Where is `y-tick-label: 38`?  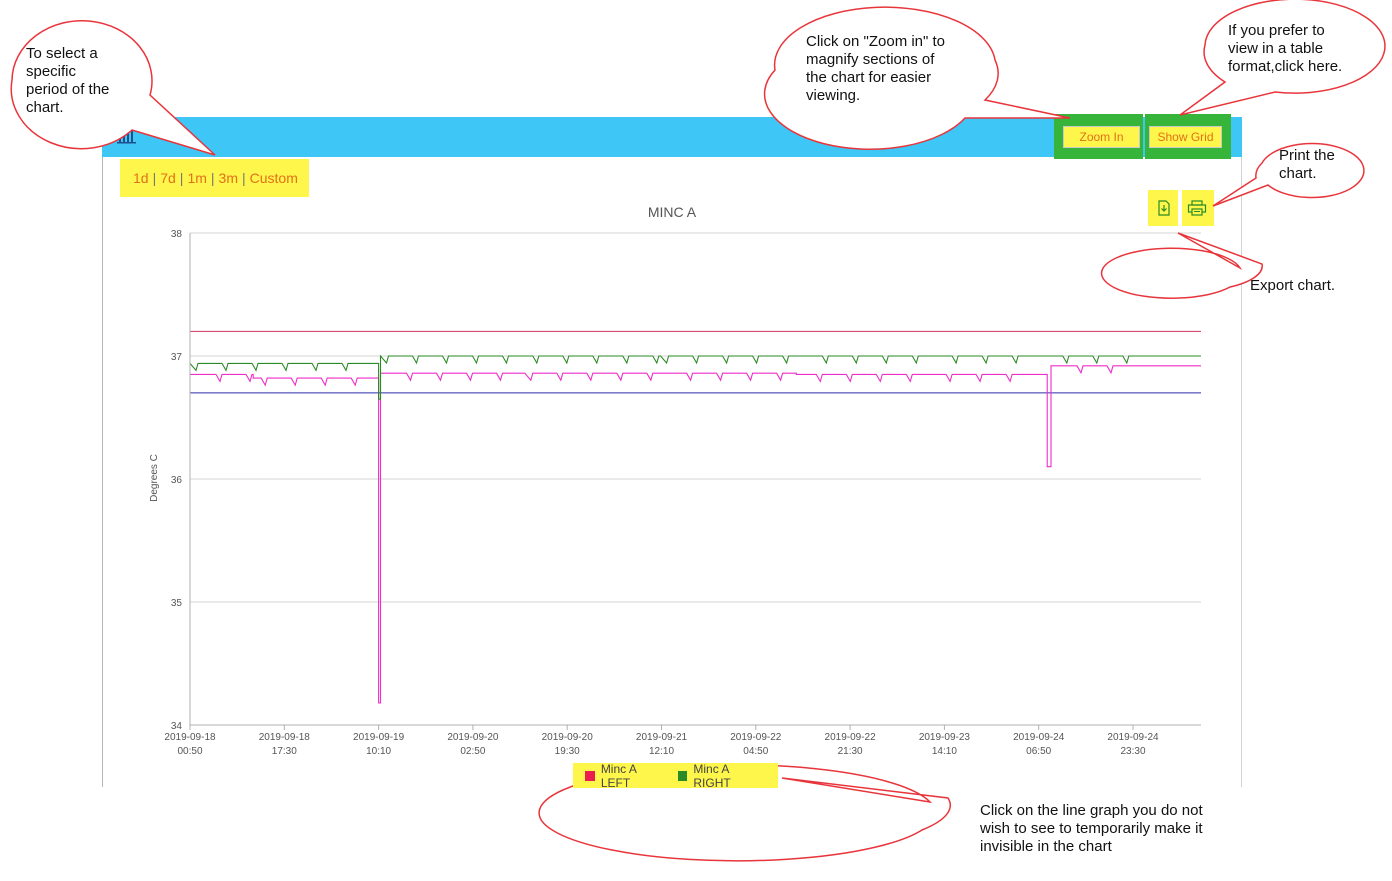 y-tick-label: 38 is located at coordinates (177, 234).